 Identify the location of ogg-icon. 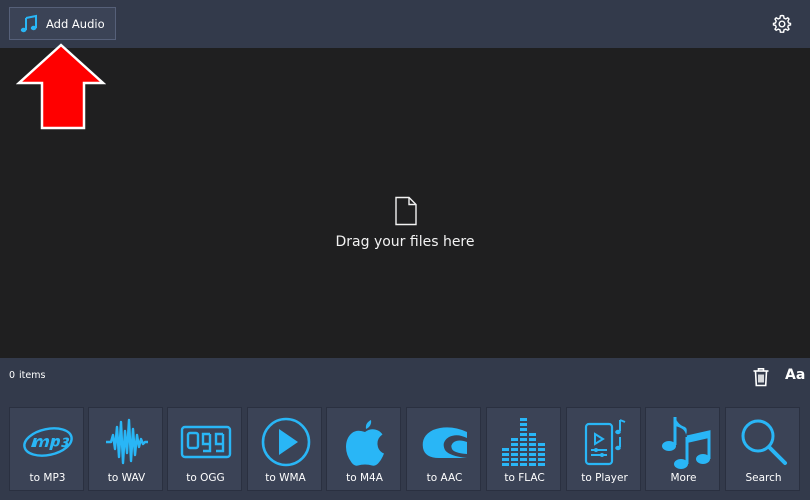
(205, 442).